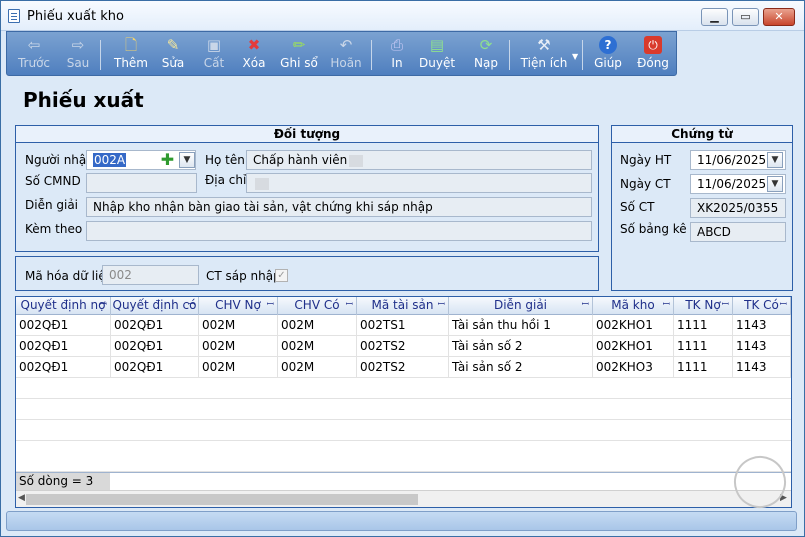 This screenshot has width=805, height=537. What do you see at coordinates (299, 54) in the screenshot?
I see `toolbar-post-button: ✏ Ghi sổ` at bounding box center [299, 54].